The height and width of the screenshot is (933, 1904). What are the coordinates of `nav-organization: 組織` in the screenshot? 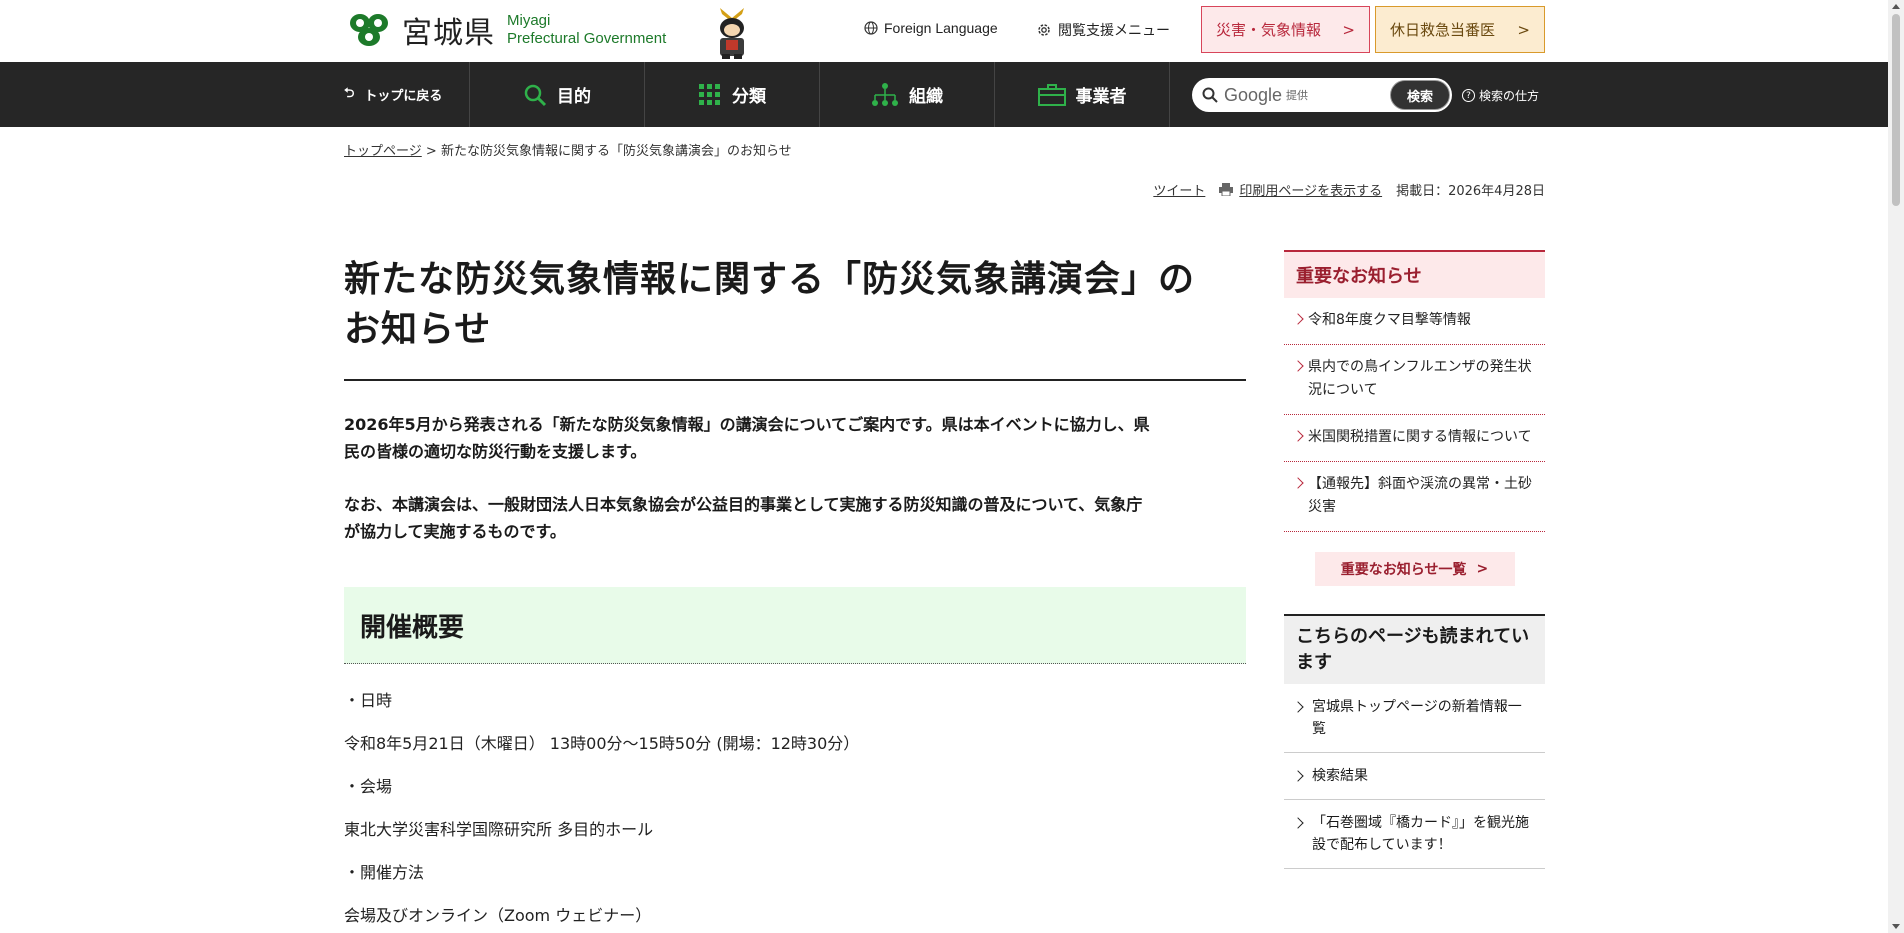 It's located at (907, 94).